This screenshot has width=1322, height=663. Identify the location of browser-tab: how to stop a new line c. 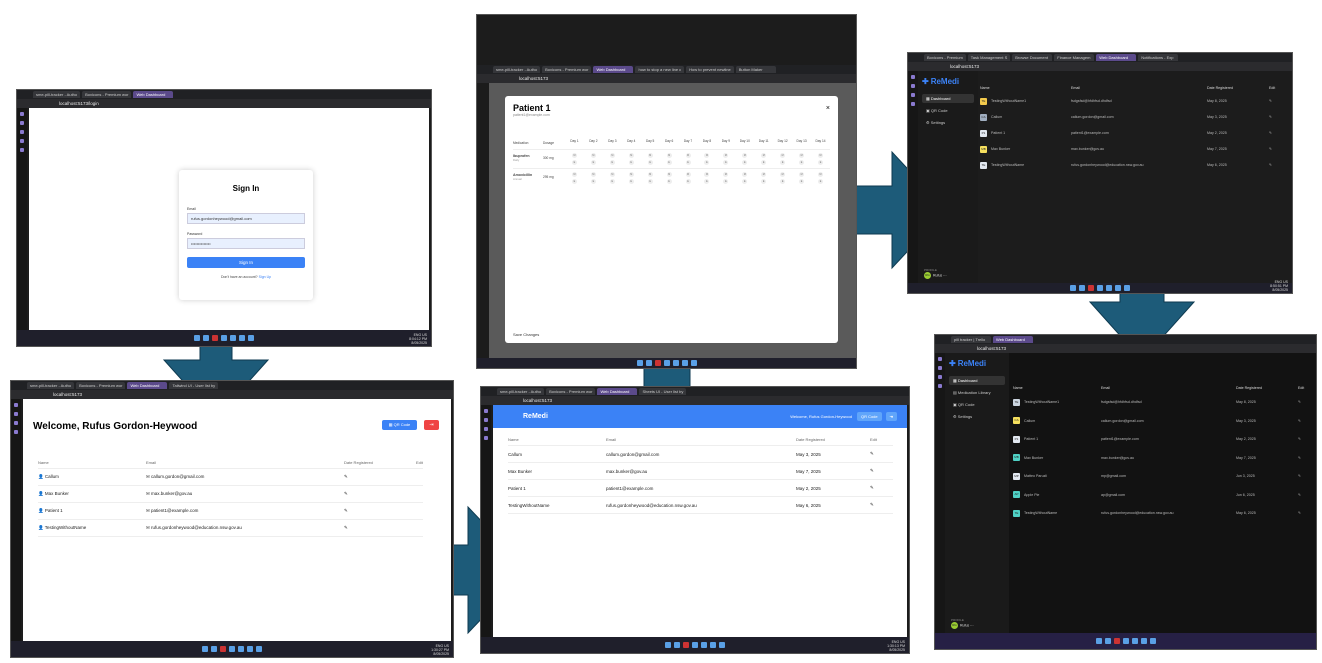
(660, 69).